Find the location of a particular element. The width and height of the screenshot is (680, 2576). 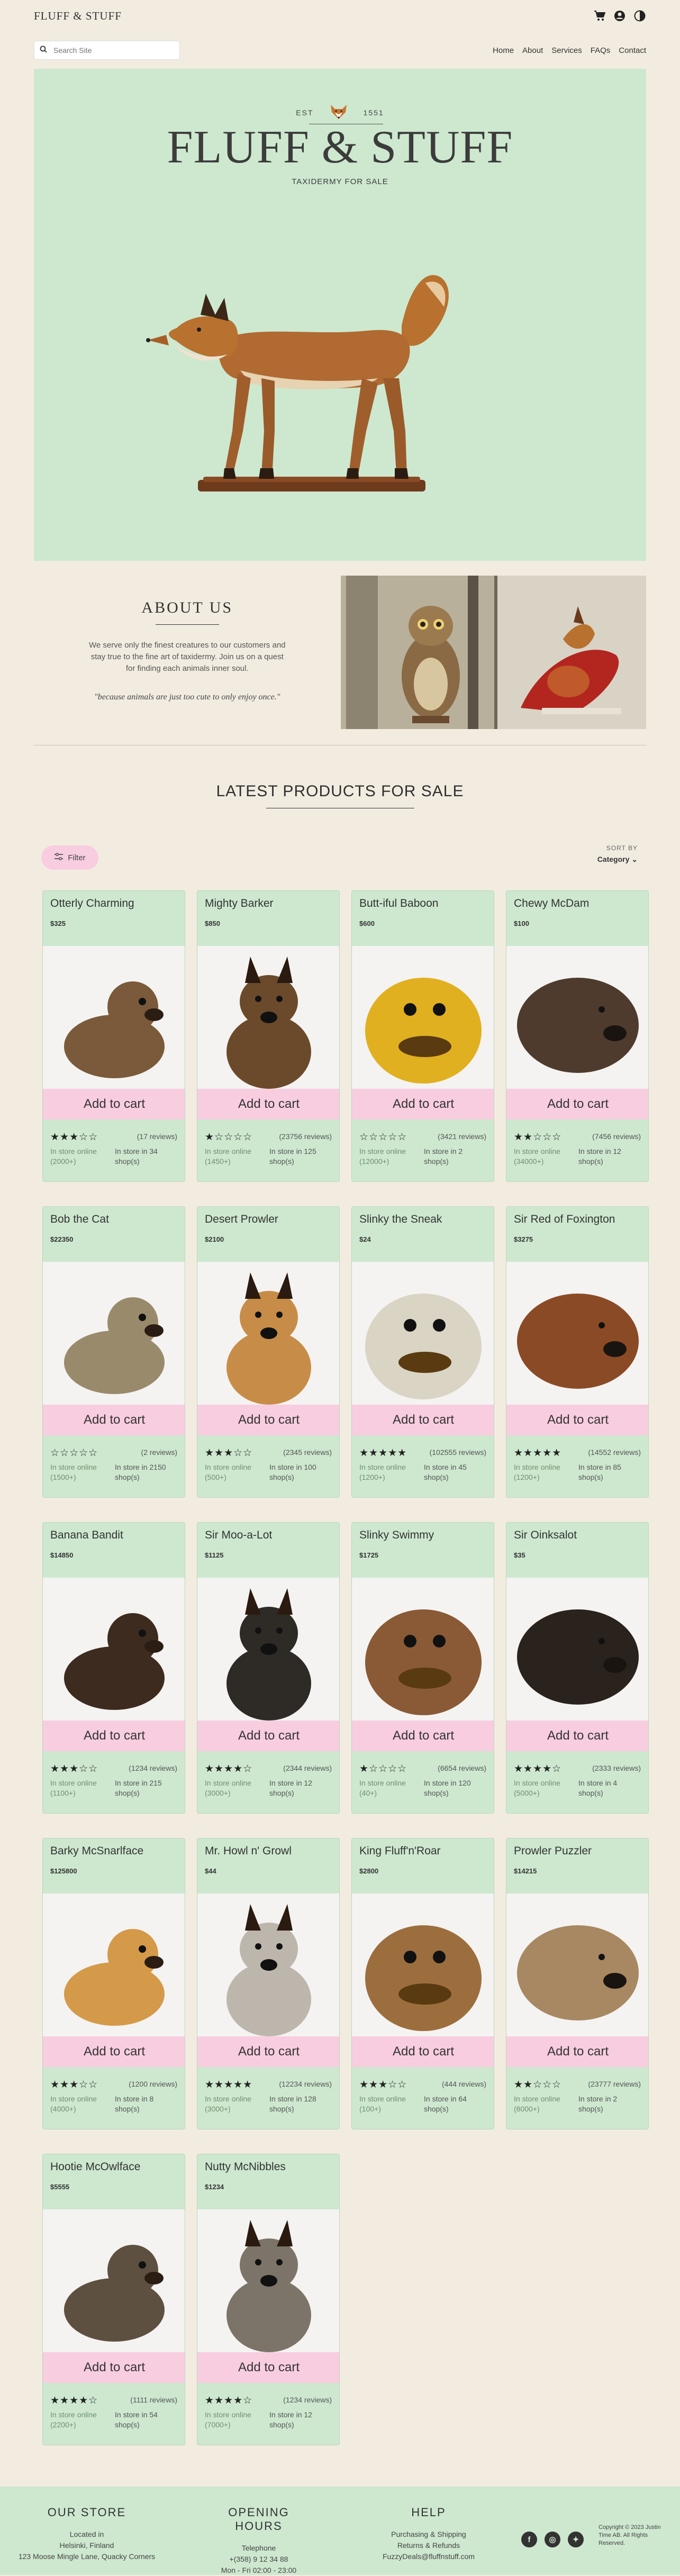

account-icon is located at coordinates (619, 16).